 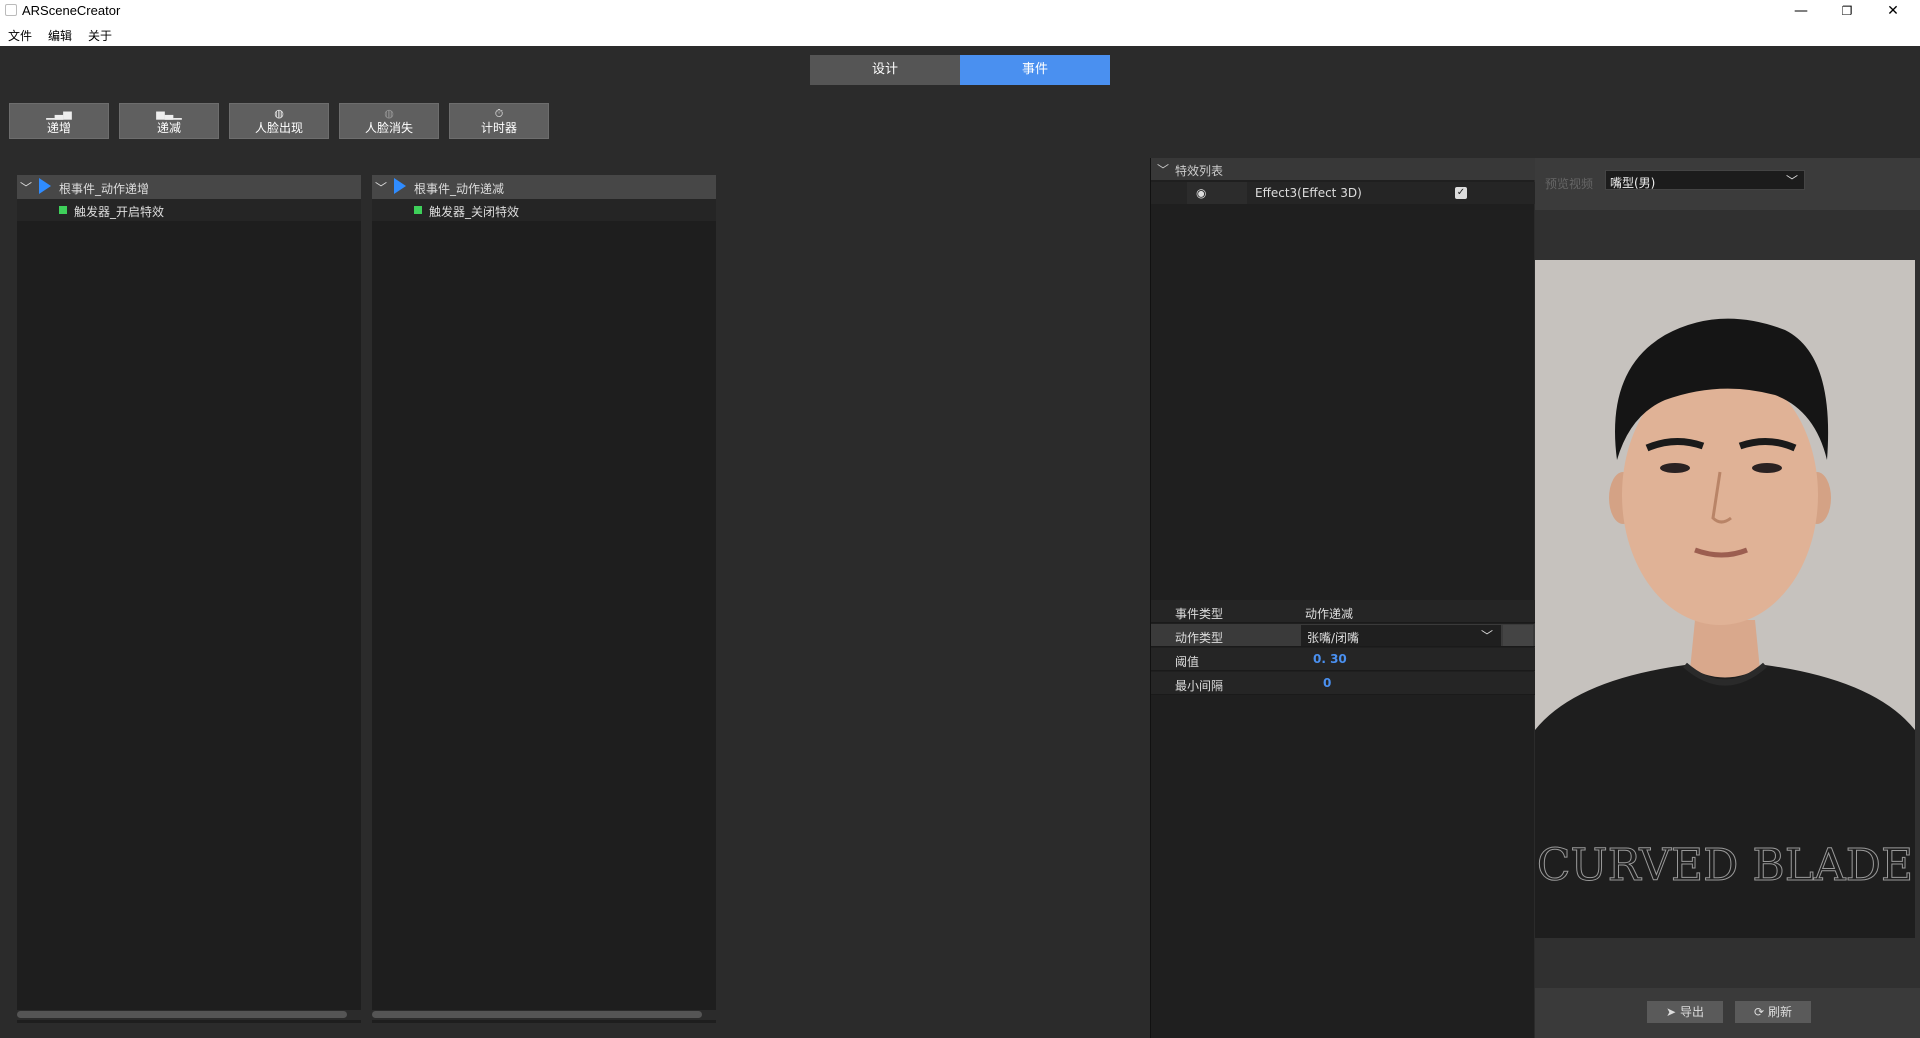 I want to click on decrement-button: ▅▃▁ 递减, so click(x=169, y=121).